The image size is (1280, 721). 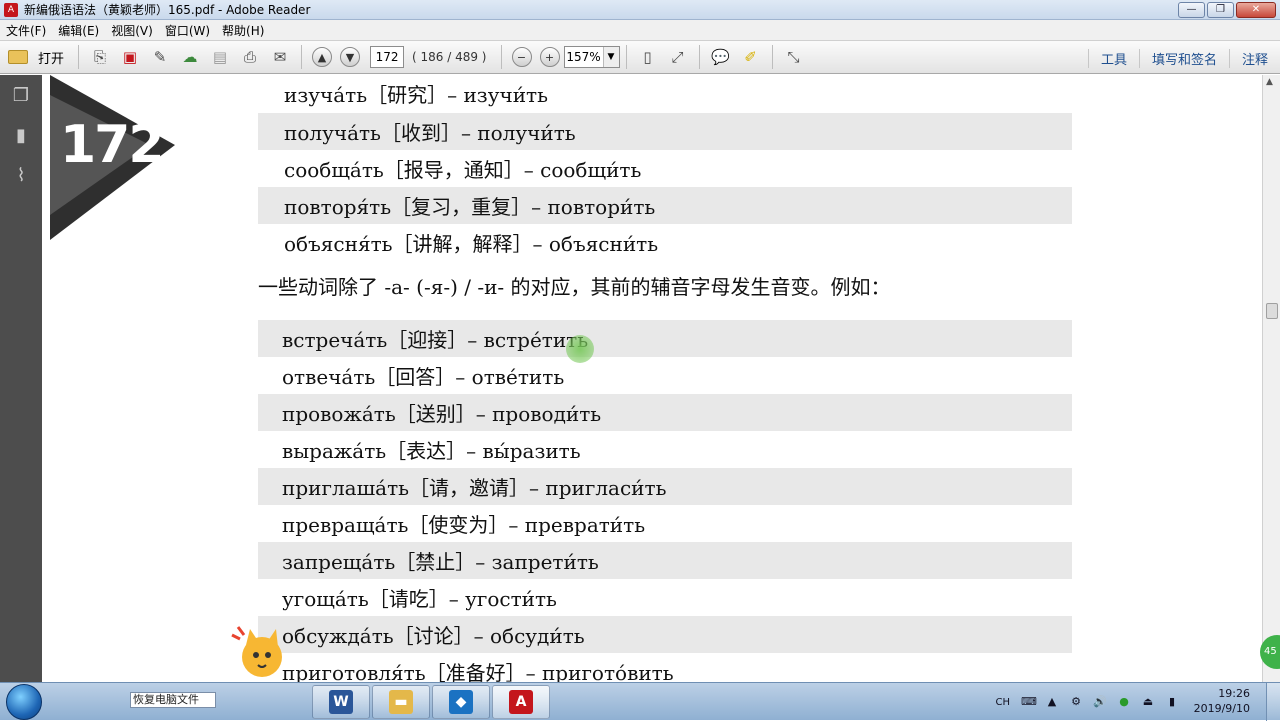 What do you see at coordinates (665, 560) in the screenshot?
I see `verb-row: запреща́ть［禁止］– запрети́ть` at bounding box center [665, 560].